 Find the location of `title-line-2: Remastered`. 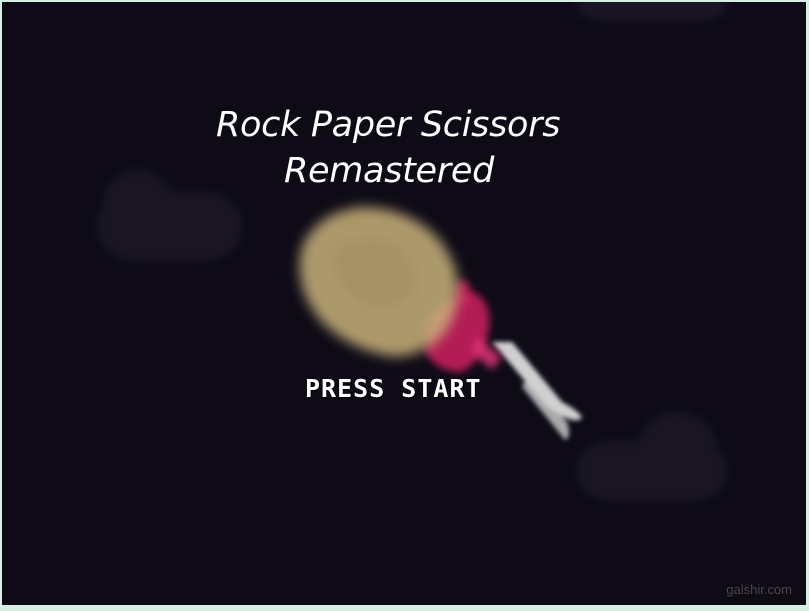

title-line-2: Remastered is located at coordinates (389, 171).